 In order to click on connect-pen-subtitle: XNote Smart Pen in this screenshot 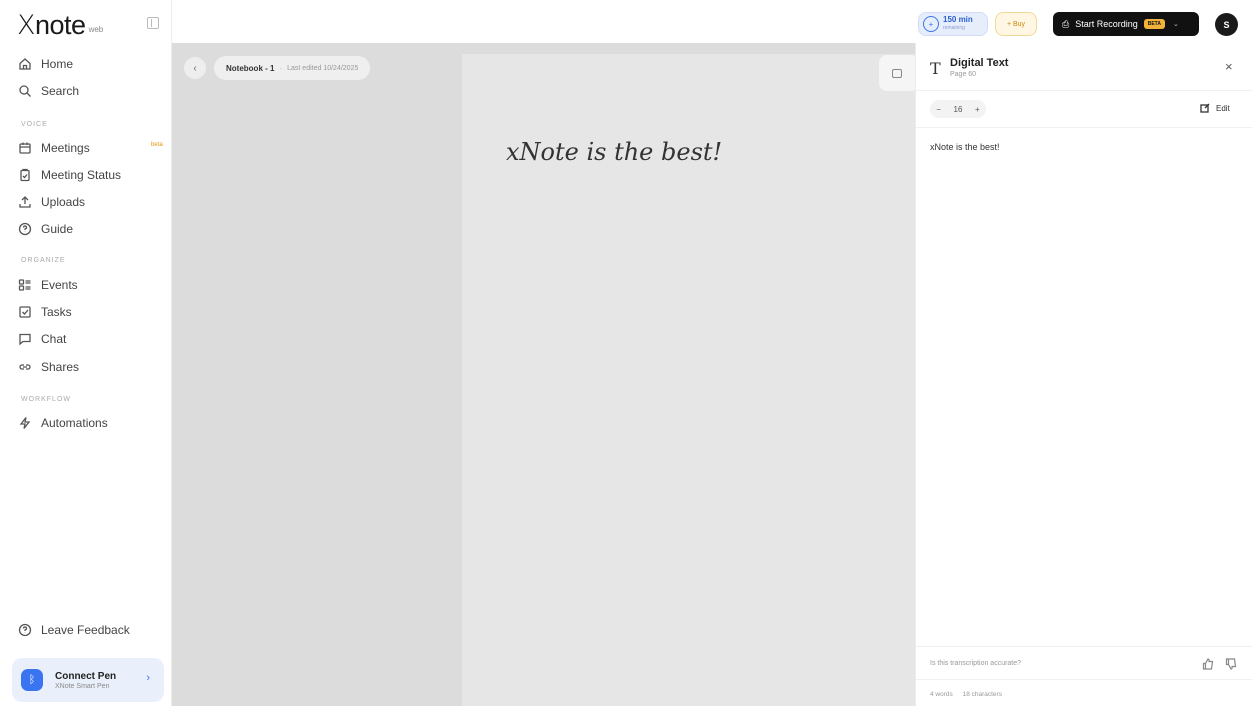, I will do `click(82, 686)`.